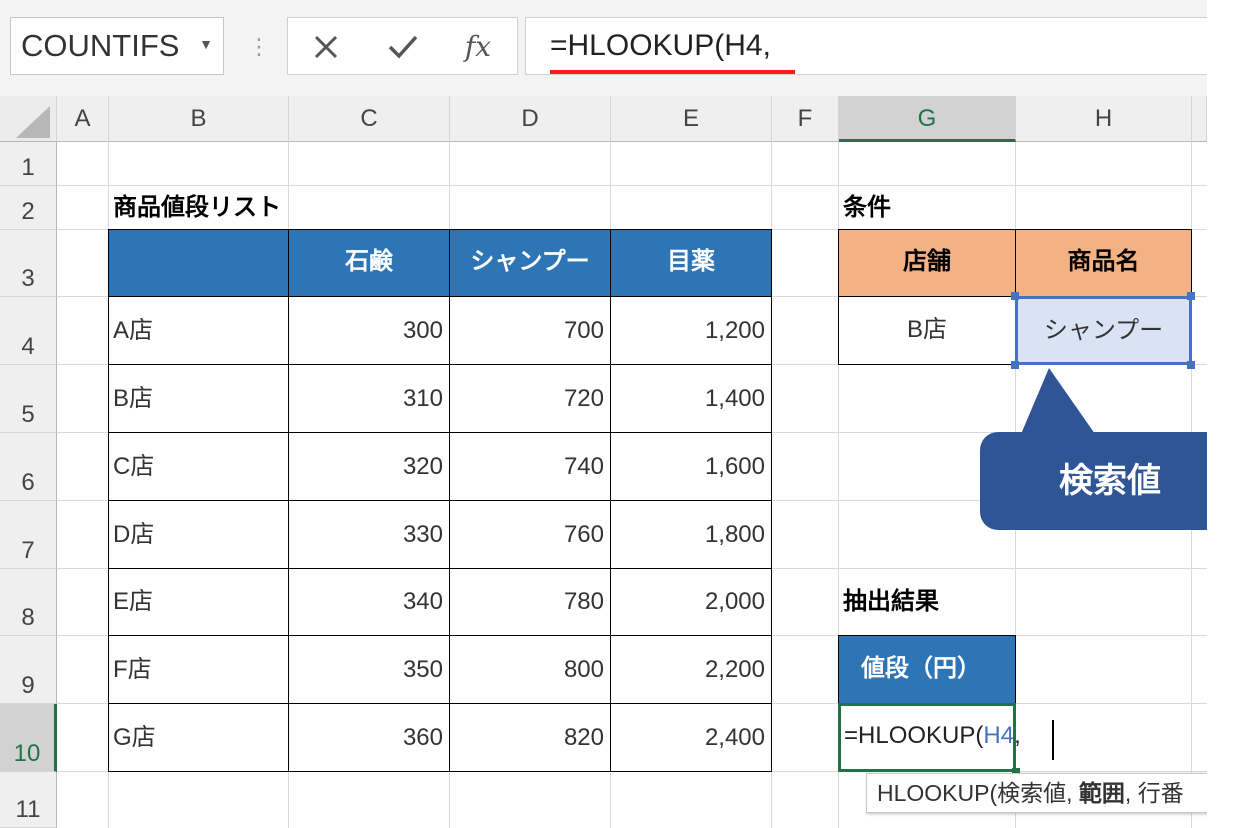 The image size is (1240, 828). What do you see at coordinates (1103, 263) in the screenshot?
I see `conditions-header-product: 商品名` at bounding box center [1103, 263].